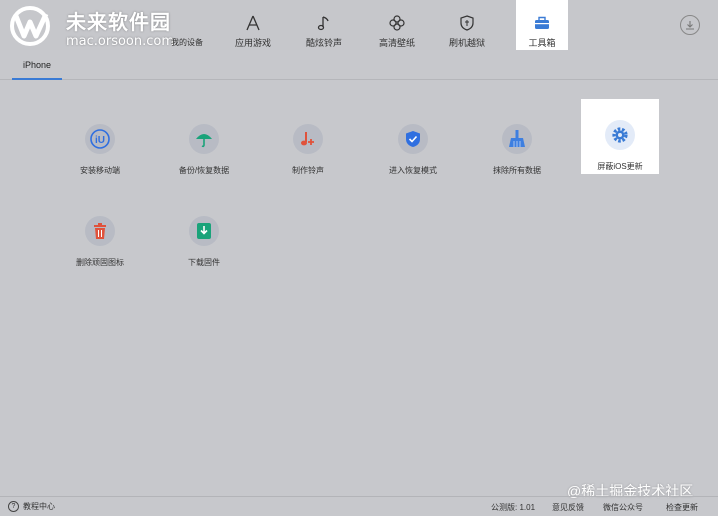 The image size is (718, 516). I want to click on tool-label: 备份/恢复数据, so click(204, 170).